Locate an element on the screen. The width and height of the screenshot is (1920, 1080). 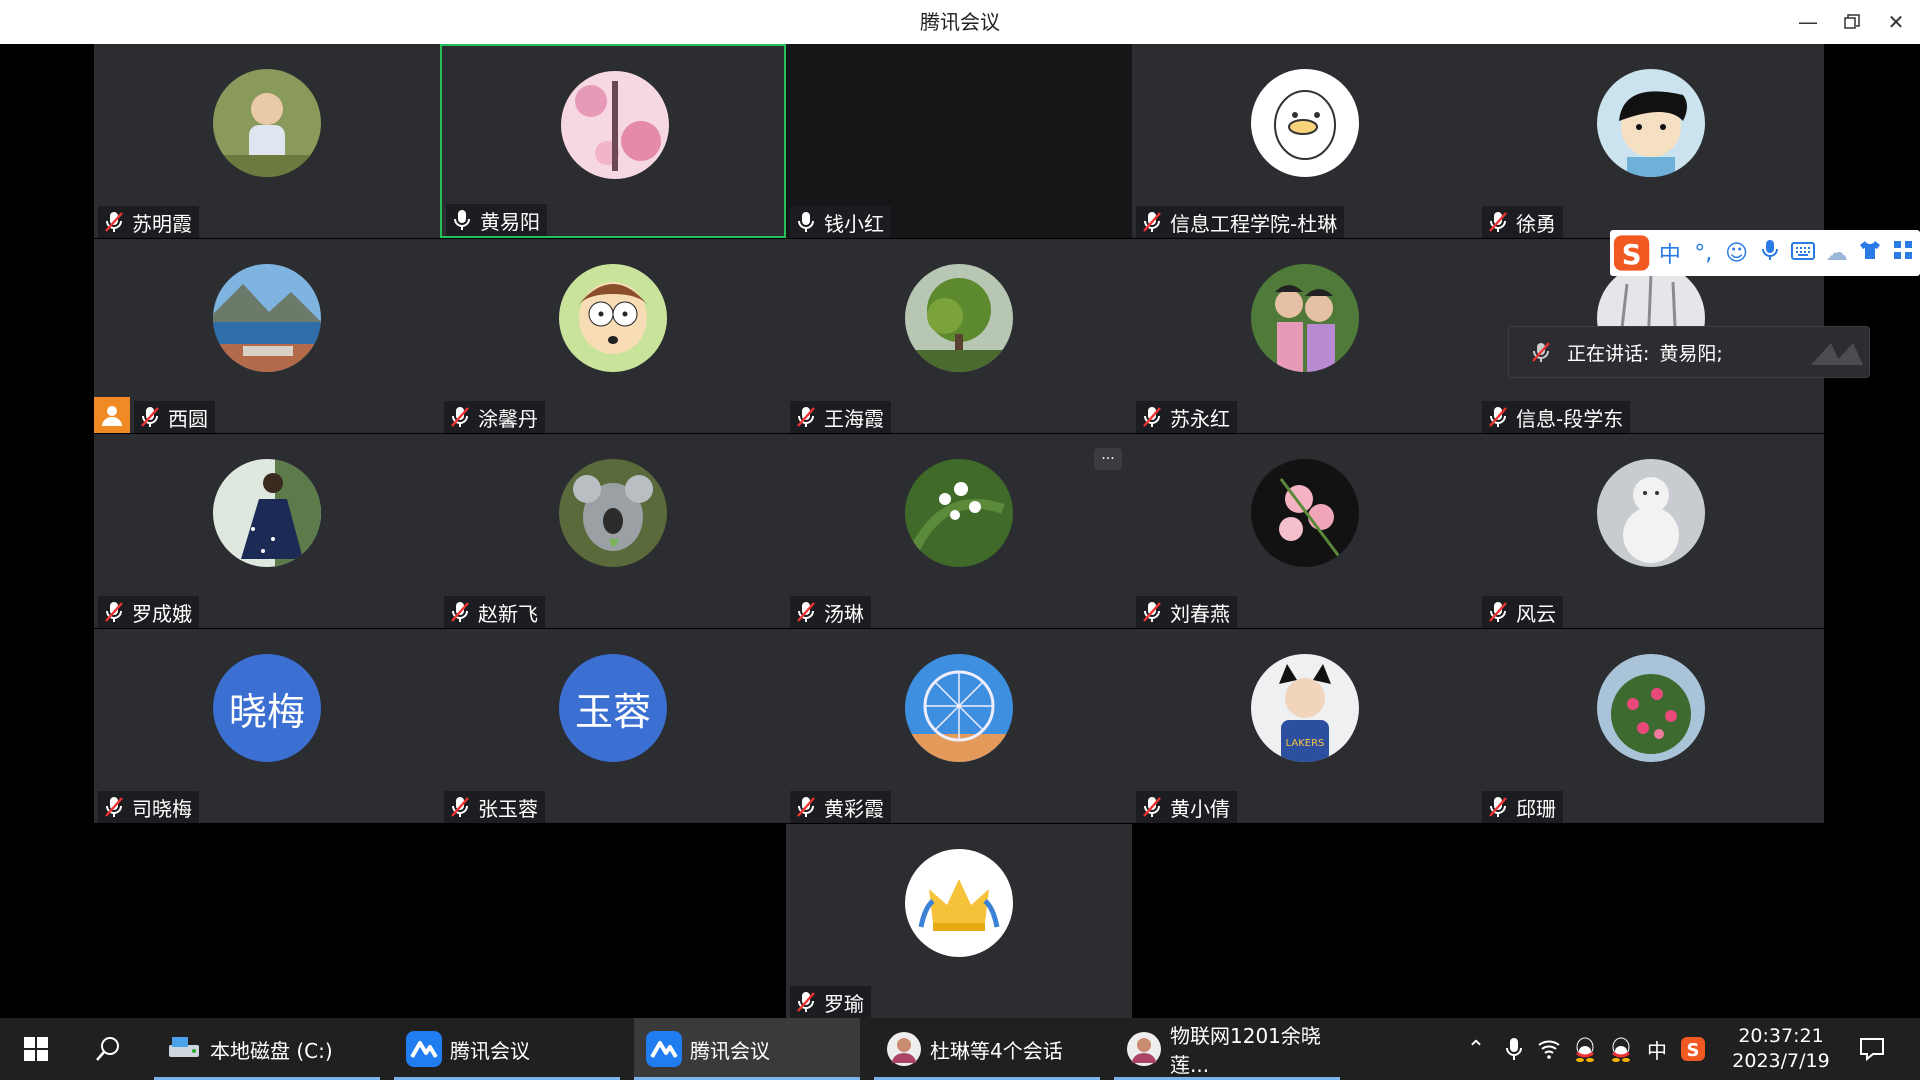
name-tag: 风云 is located at coordinates (1522, 612).